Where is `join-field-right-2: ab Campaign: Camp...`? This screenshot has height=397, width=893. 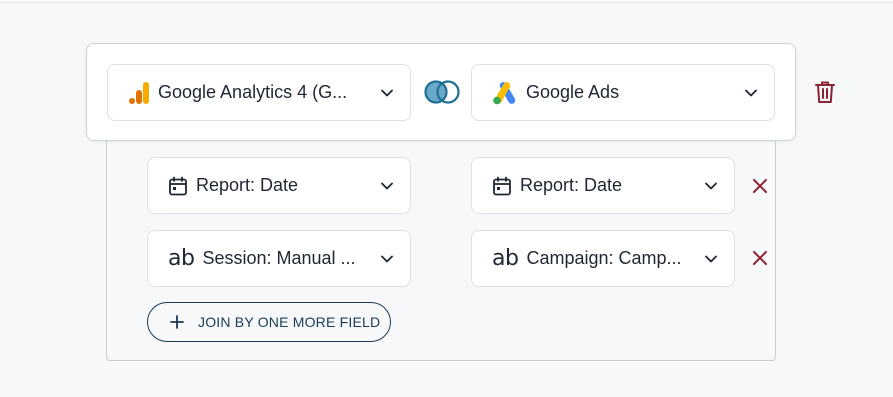 join-field-right-2: ab Campaign: Camp... is located at coordinates (603, 258).